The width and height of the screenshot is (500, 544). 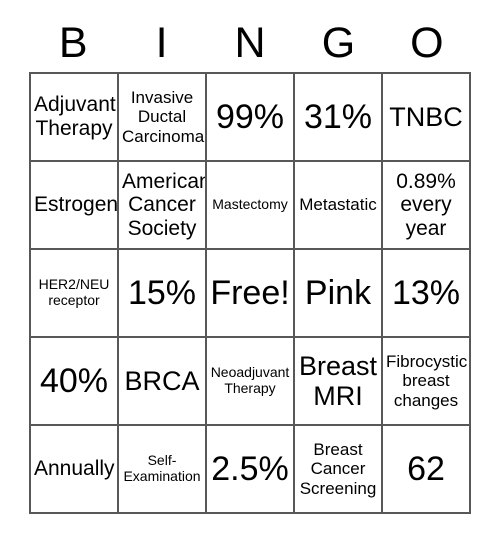 I want to click on bingo-header-letter-i: I, so click(x=161, y=42).